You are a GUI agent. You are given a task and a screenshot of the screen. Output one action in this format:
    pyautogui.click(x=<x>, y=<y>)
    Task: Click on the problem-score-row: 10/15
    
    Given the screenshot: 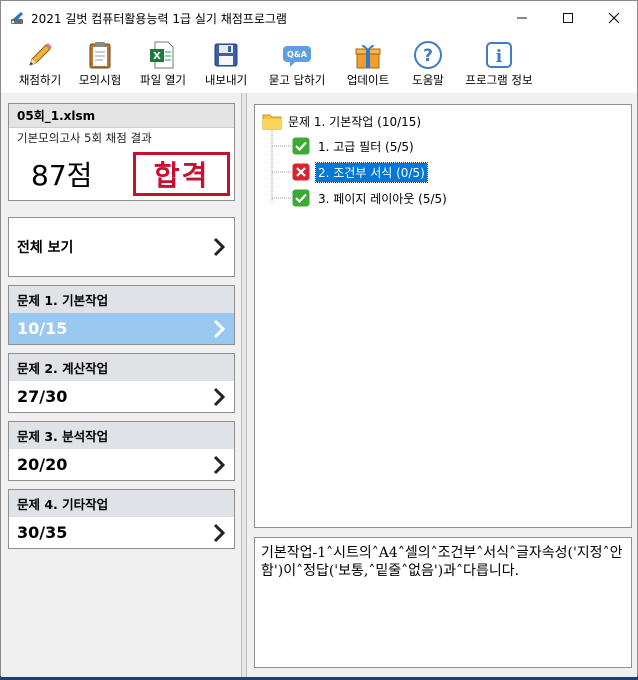 What is the action you would take?
    pyautogui.click(x=121, y=328)
    